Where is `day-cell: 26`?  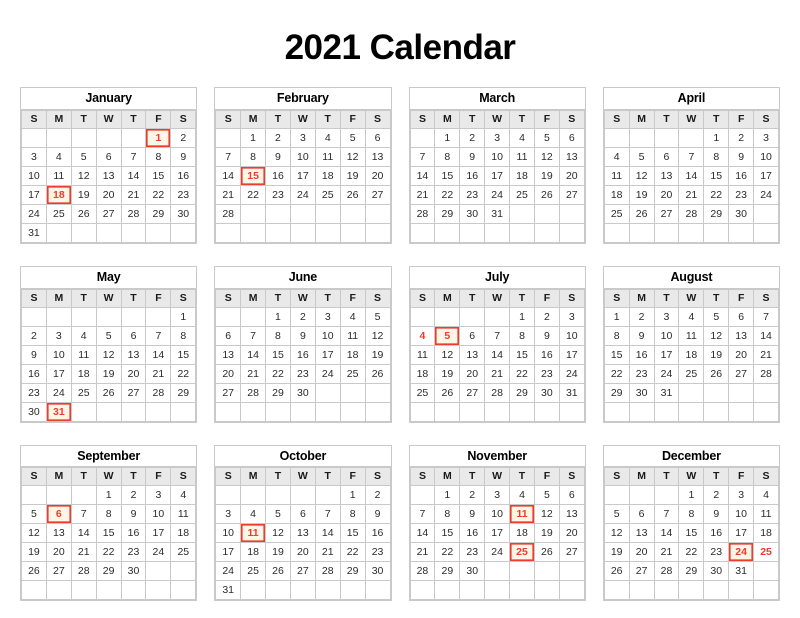
day-cell: 26 is located at coordinates (616, 571).